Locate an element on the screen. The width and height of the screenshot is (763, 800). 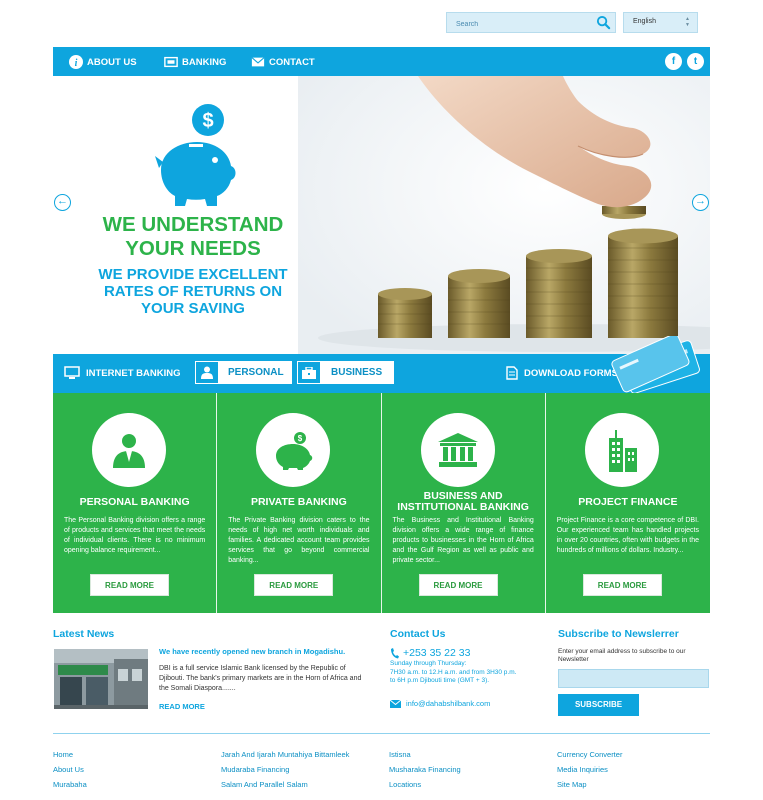
footer-link: Site Map is located at coordinates (589, 784).